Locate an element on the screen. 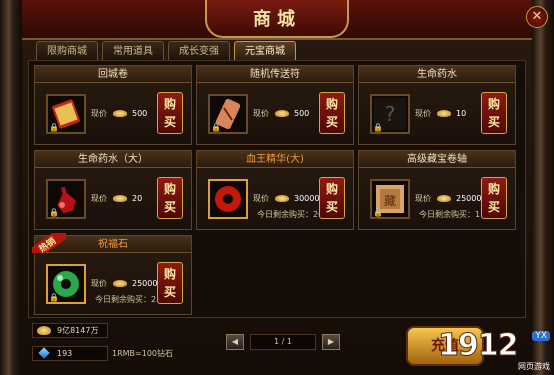 This screenshot has height=375, width=554. purchase-limit: 今日剩余购买：20 is located at coordinates (290, 214).